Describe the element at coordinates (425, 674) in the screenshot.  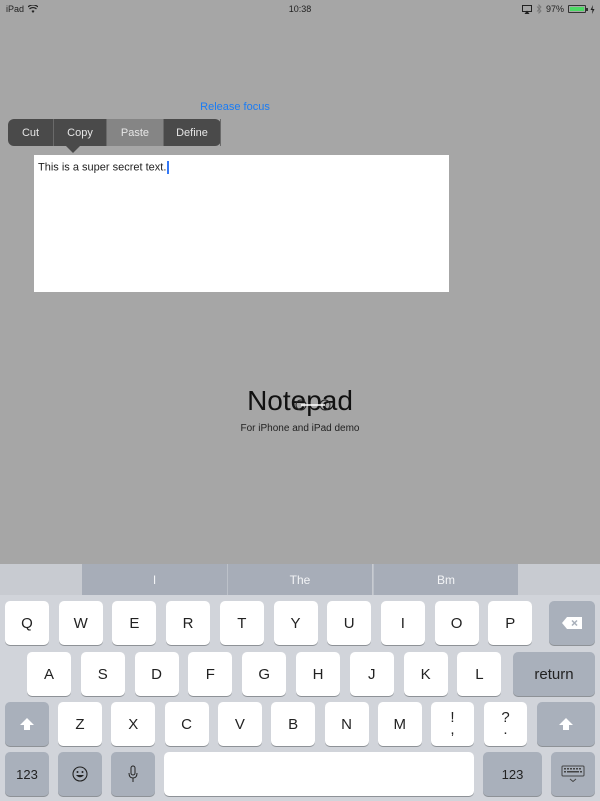
I see `key-k: K` at that location.